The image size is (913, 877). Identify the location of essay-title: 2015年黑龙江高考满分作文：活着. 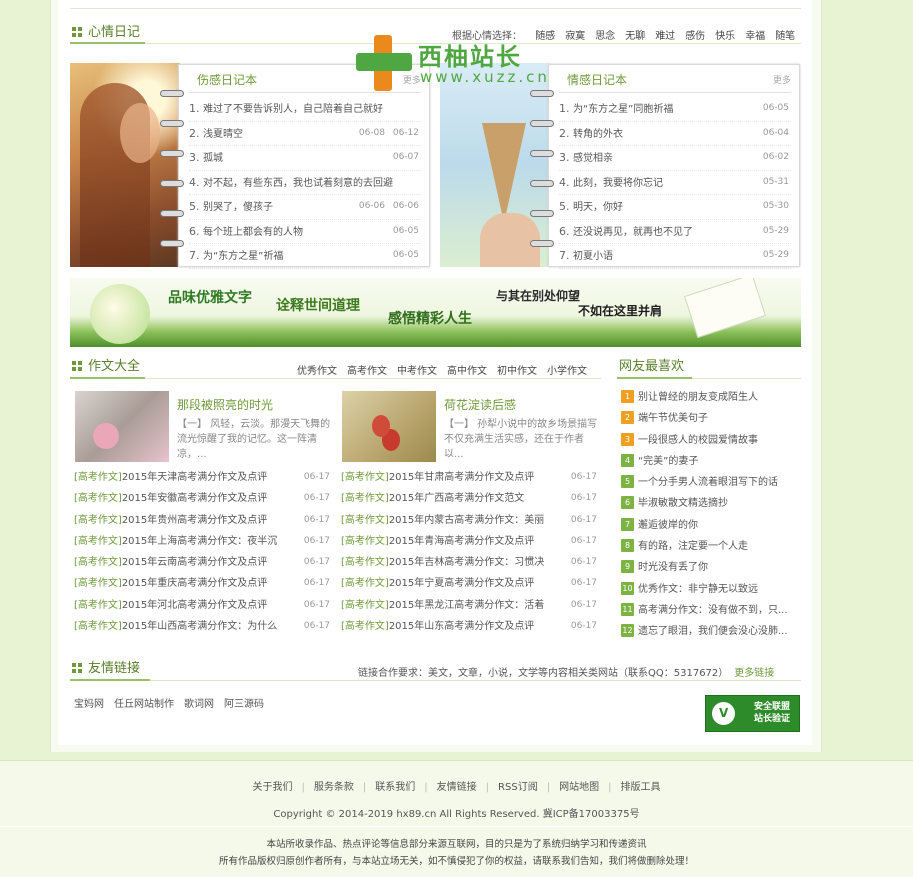
(466, 605).